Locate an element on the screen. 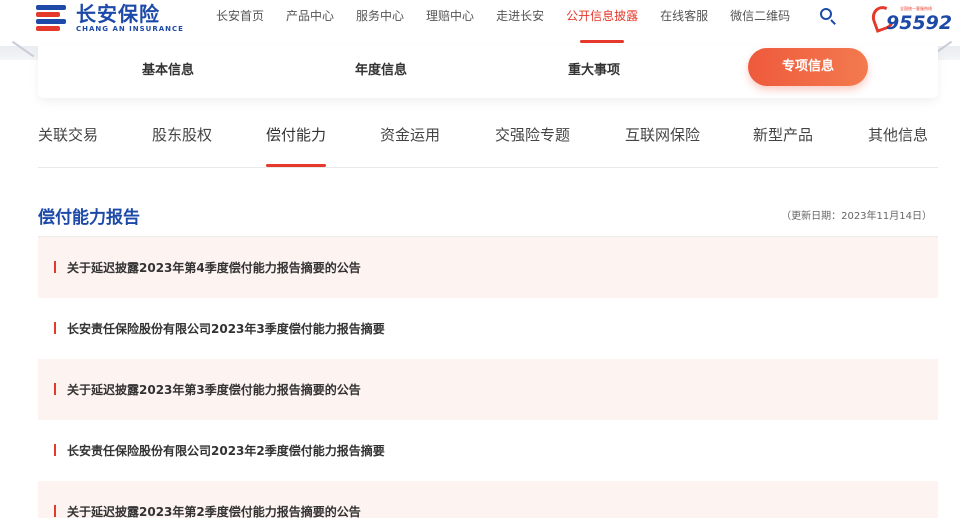 This screenshot has height=518, width=960. nav-item-home: 长安首页 is located at coordinates (240, 23).